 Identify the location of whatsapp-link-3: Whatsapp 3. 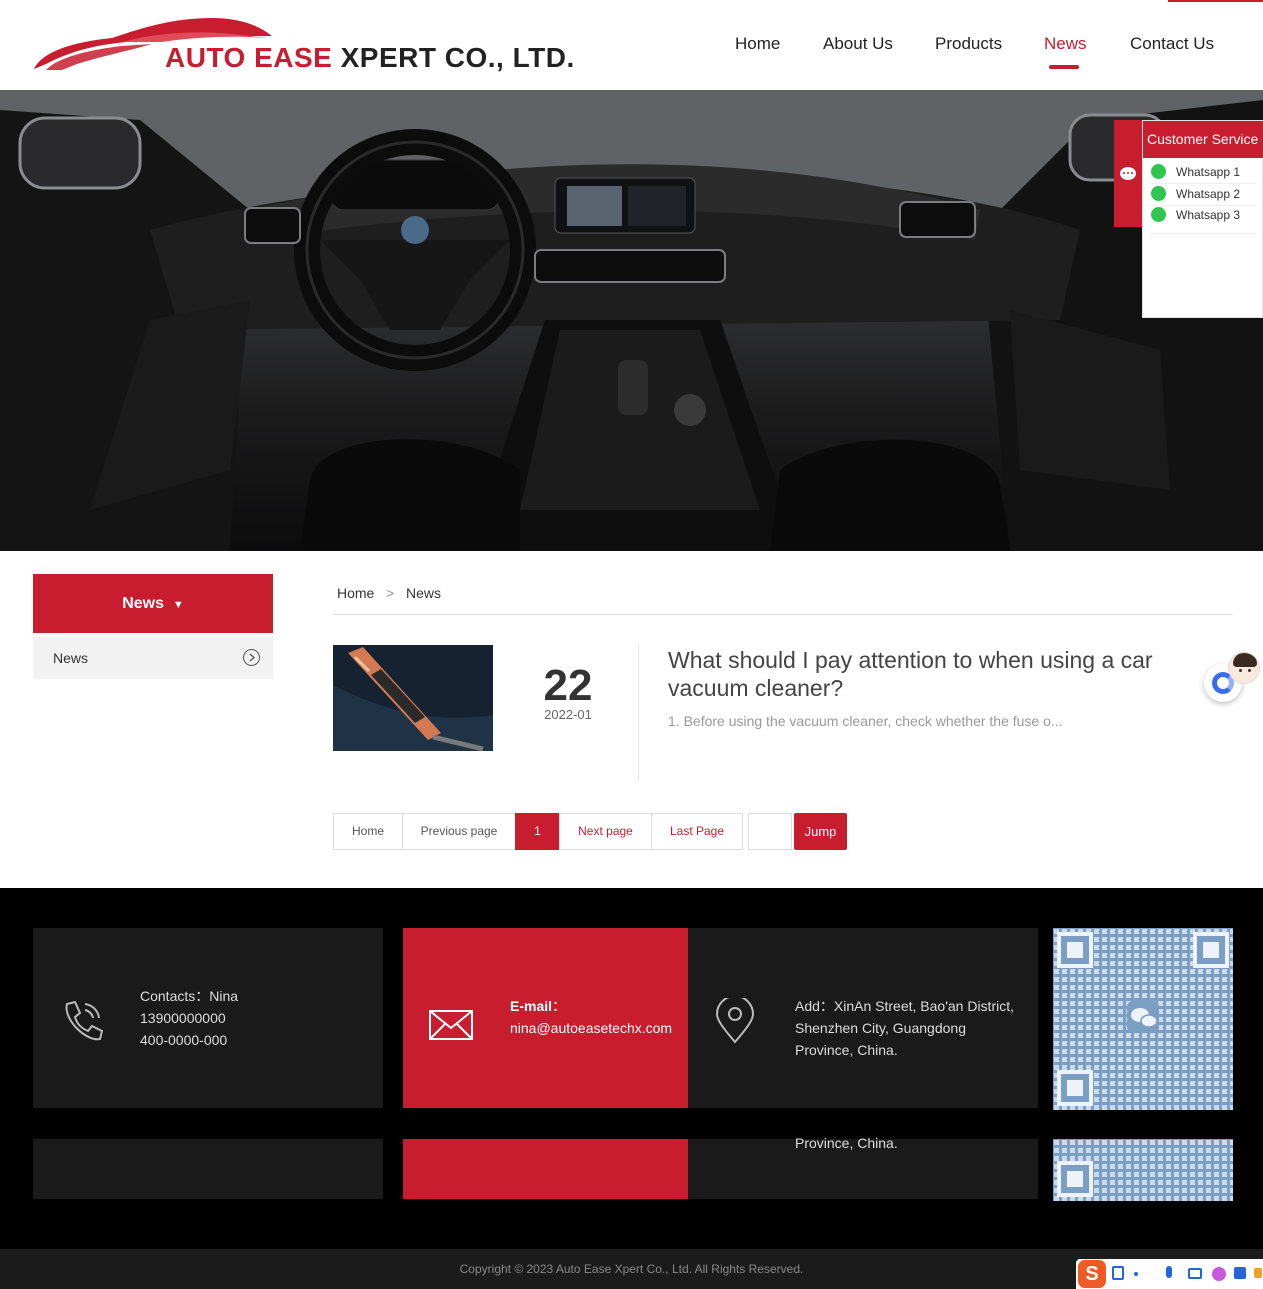
(1195, 215).